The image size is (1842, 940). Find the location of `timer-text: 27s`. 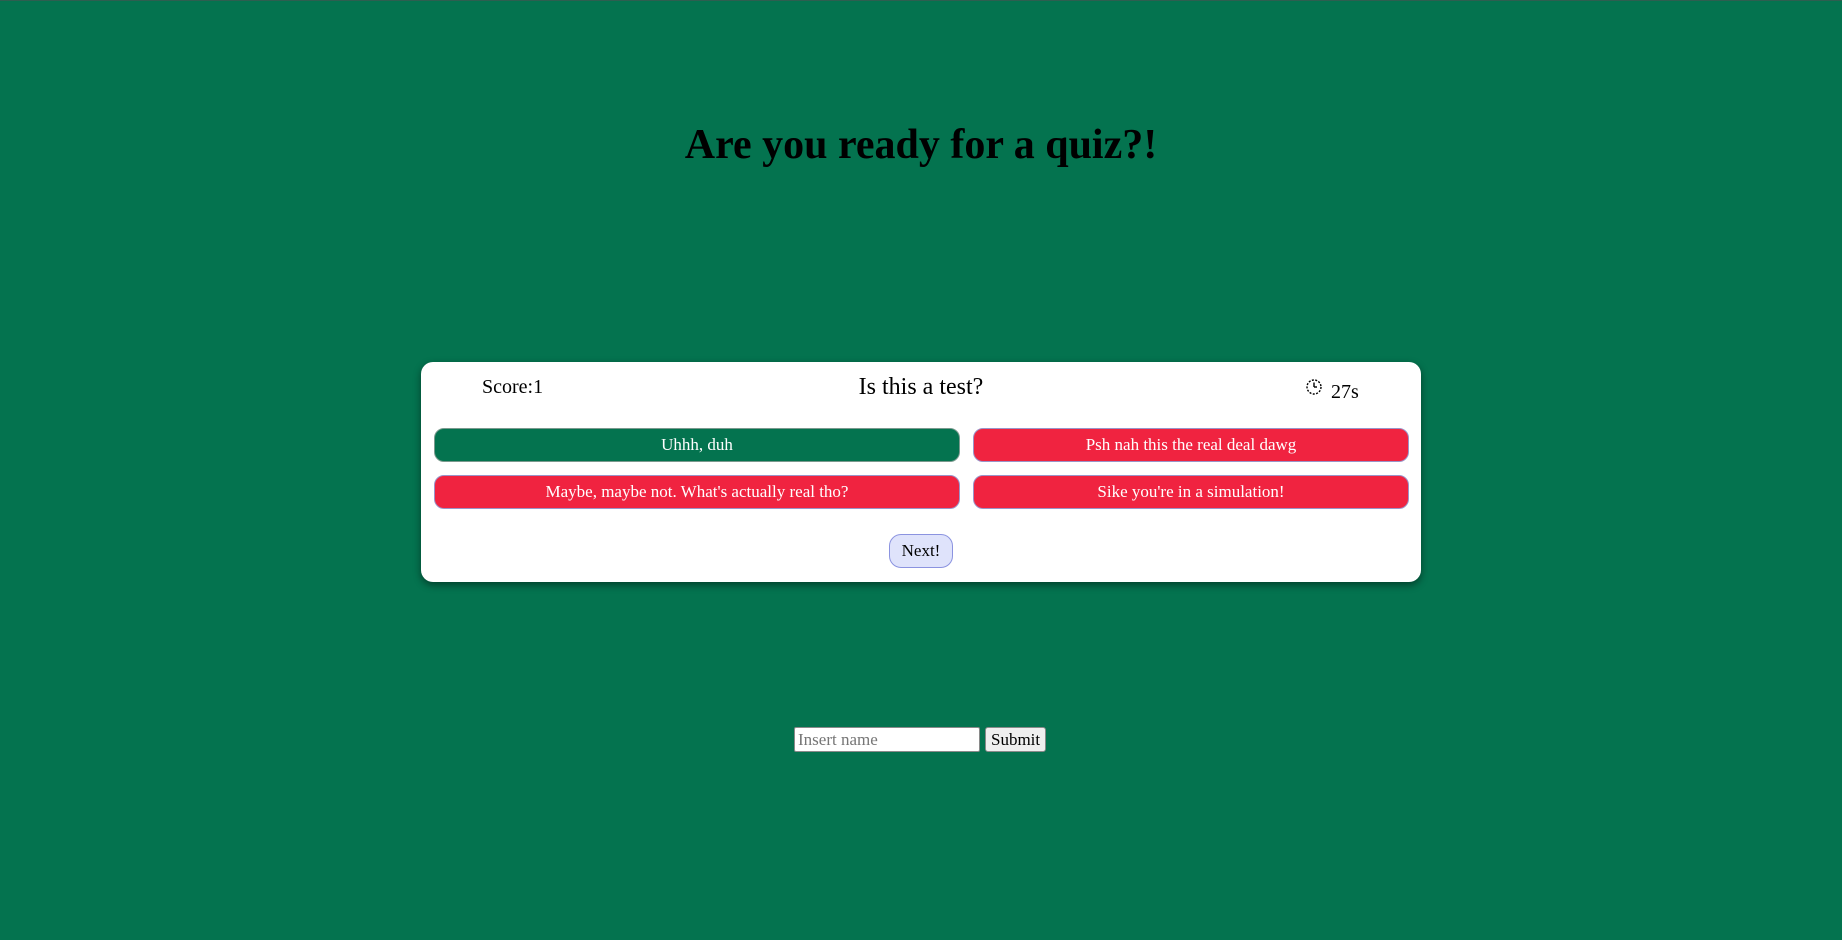

timer-text: 27s is located at coordinates (1345, 392).